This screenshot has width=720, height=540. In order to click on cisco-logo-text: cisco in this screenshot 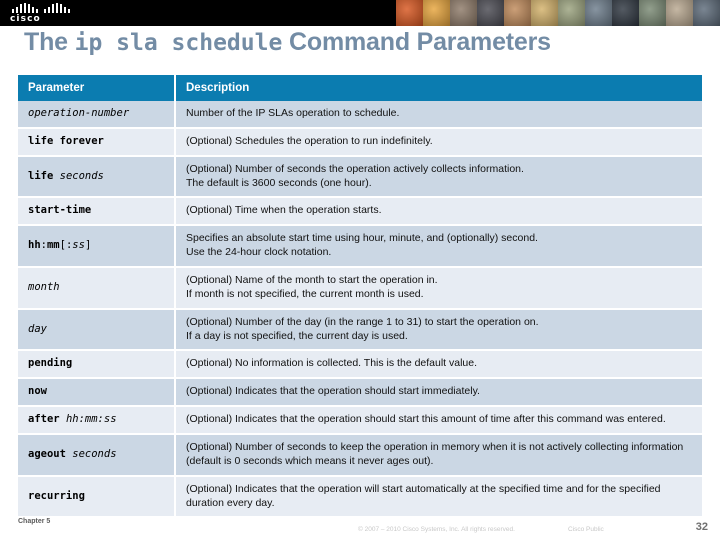, I will do `click(25, 19)`.